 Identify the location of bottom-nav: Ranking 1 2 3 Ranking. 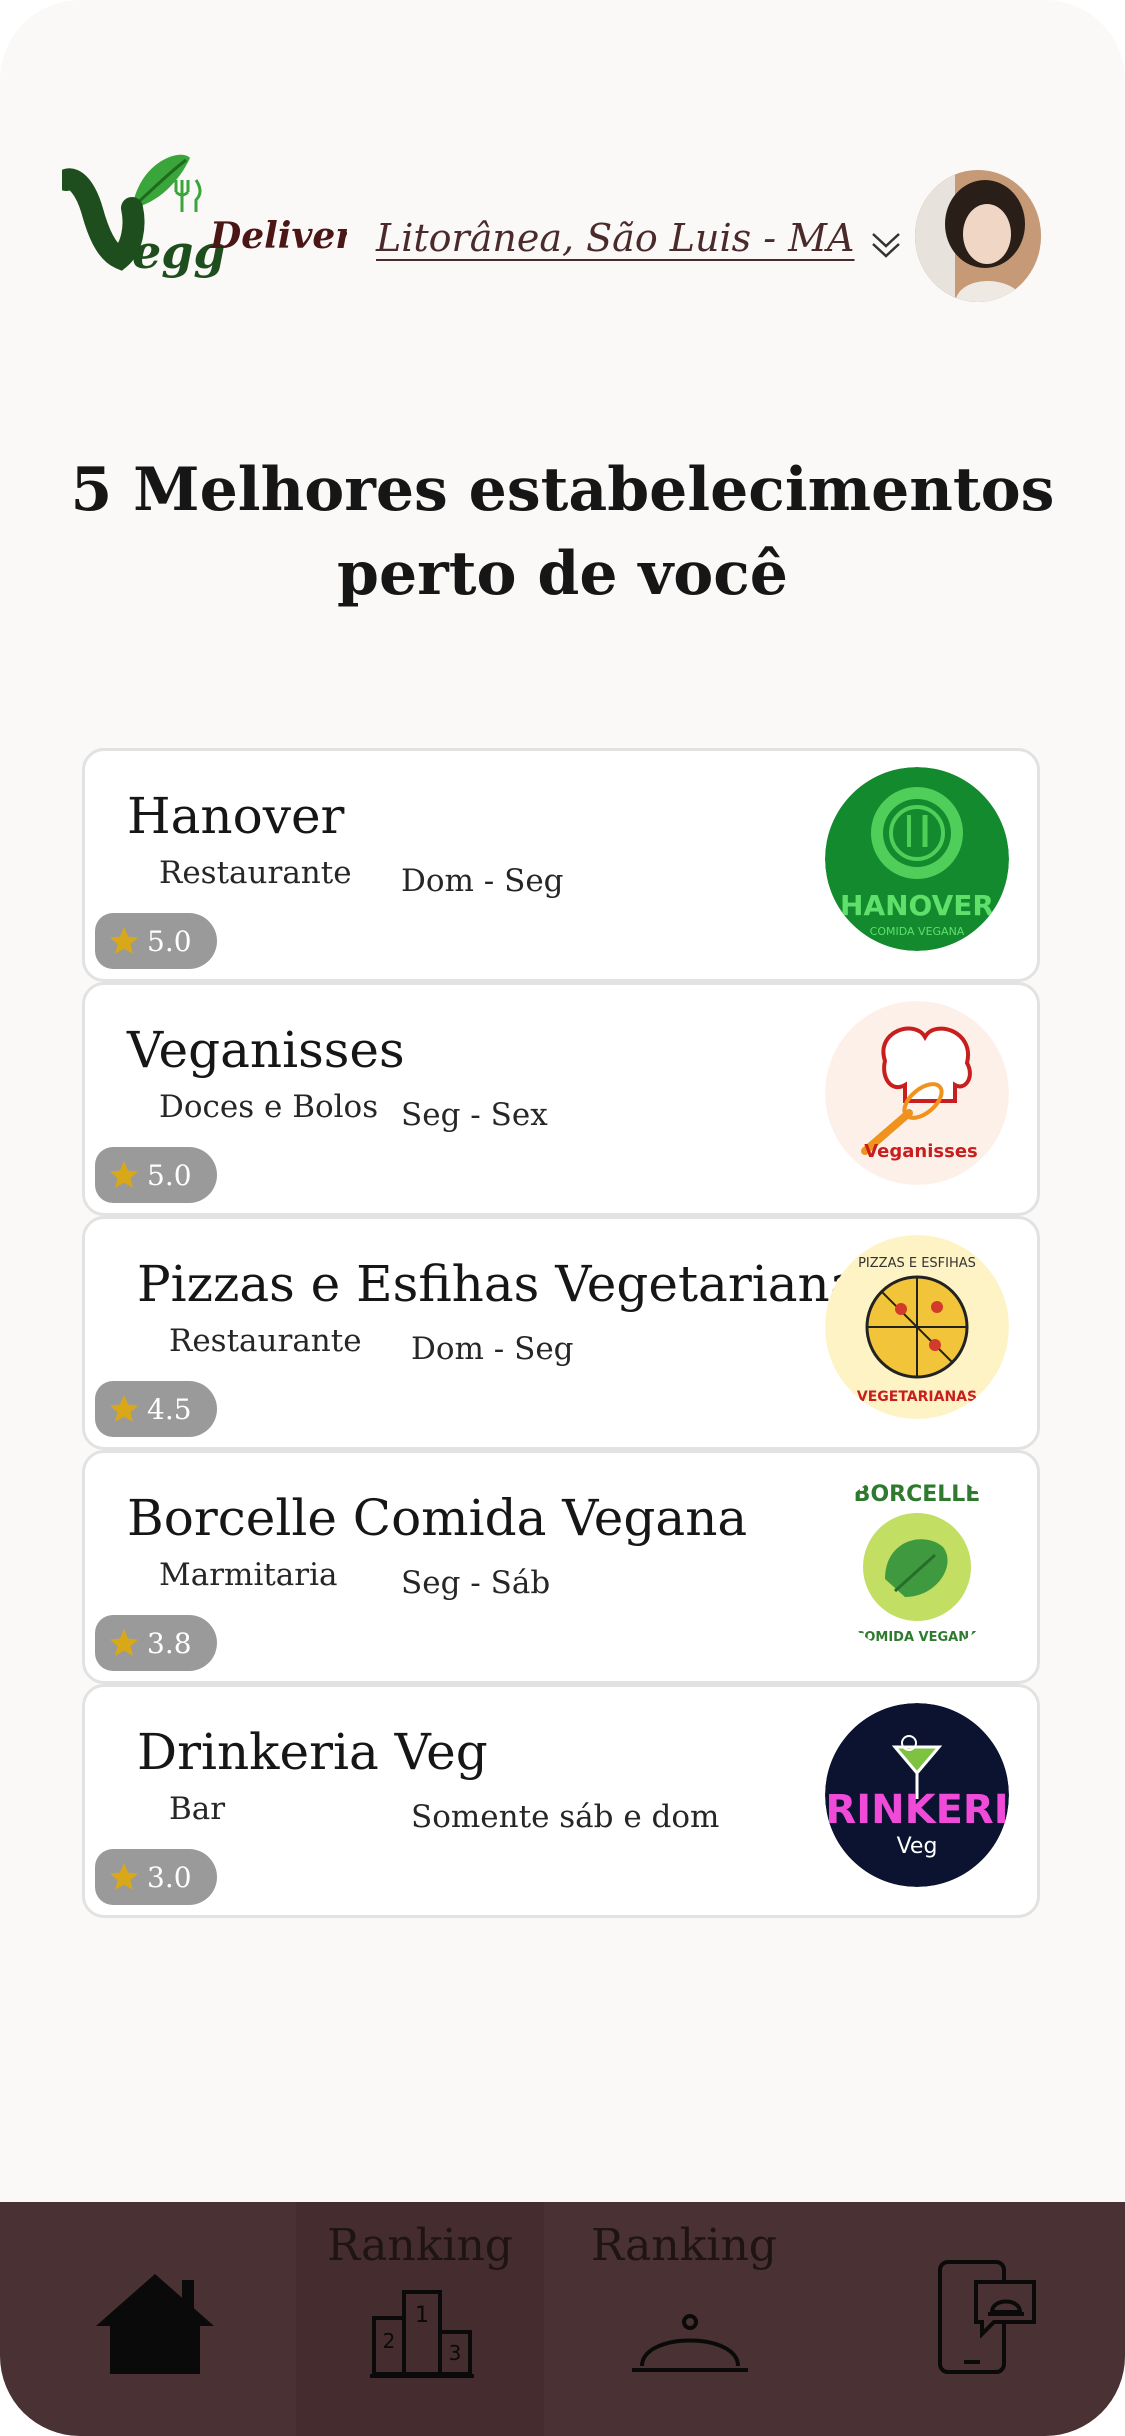
(562, 2319).